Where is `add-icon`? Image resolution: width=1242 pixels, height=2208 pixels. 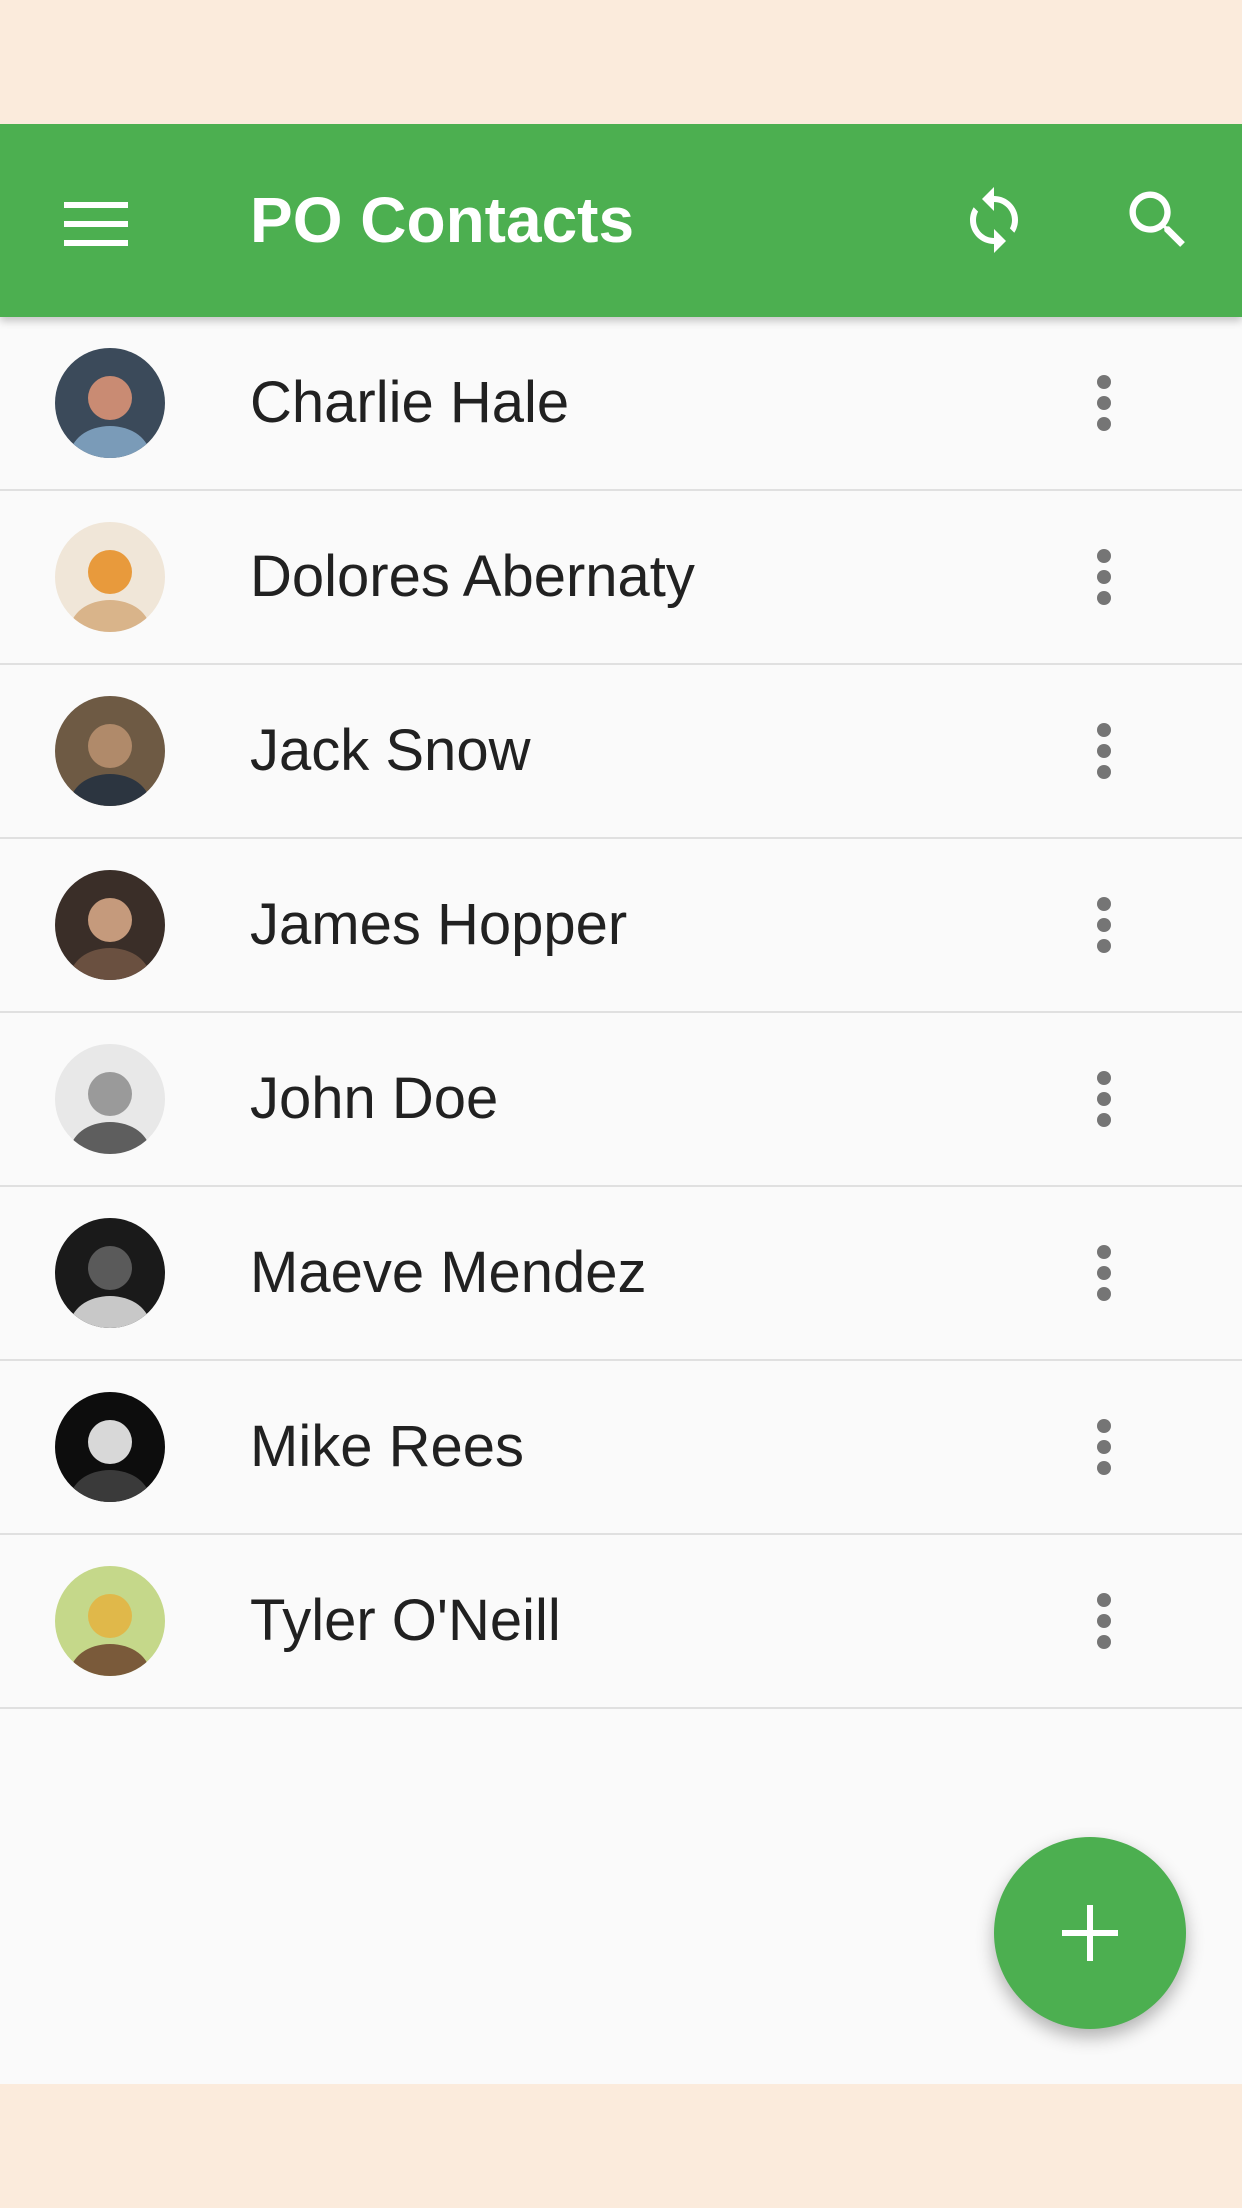 add-icon is located at coordinates (1090, 1933).